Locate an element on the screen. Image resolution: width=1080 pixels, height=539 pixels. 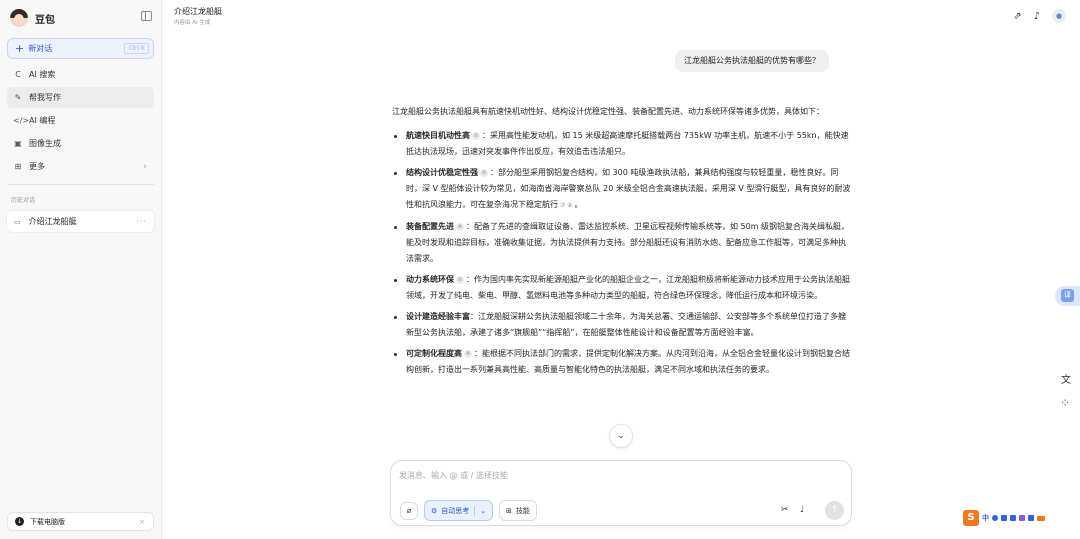
skills-label: 技能 is located at coordinates (522, 510).